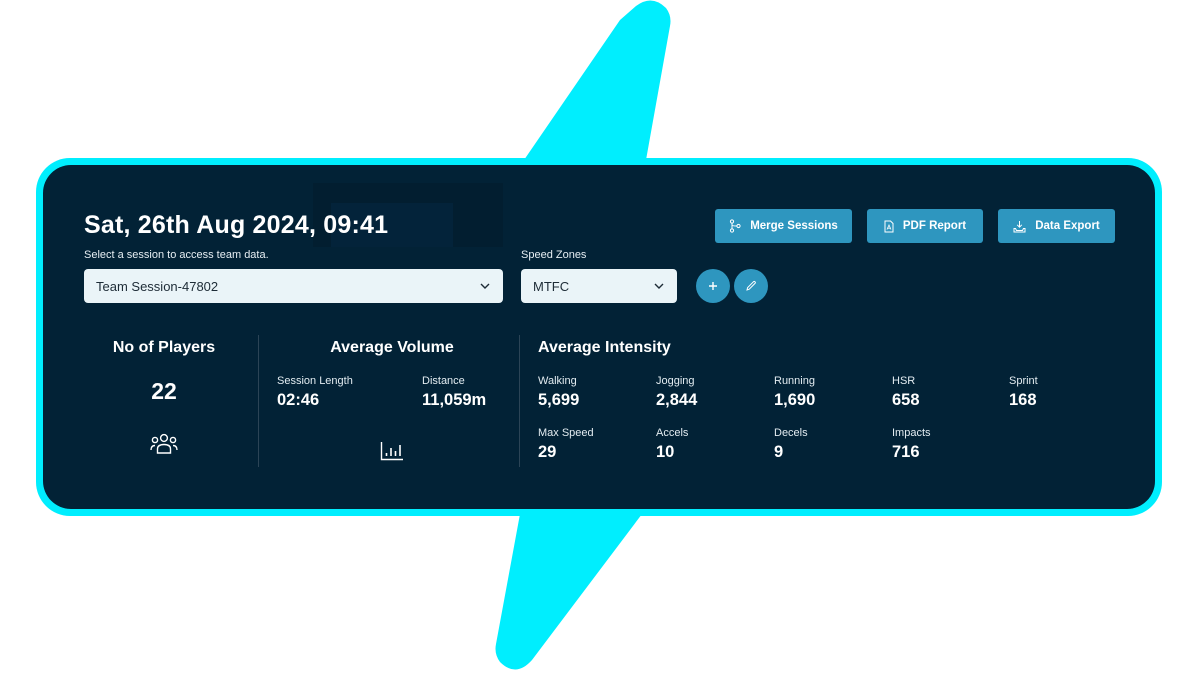 This screenshot has height=674, width=1200. What do you see at coordinates (176, 255) in the screenshot?
I see `session-select-hint: Select a session to access team data.` at bounding box center [176, 255].